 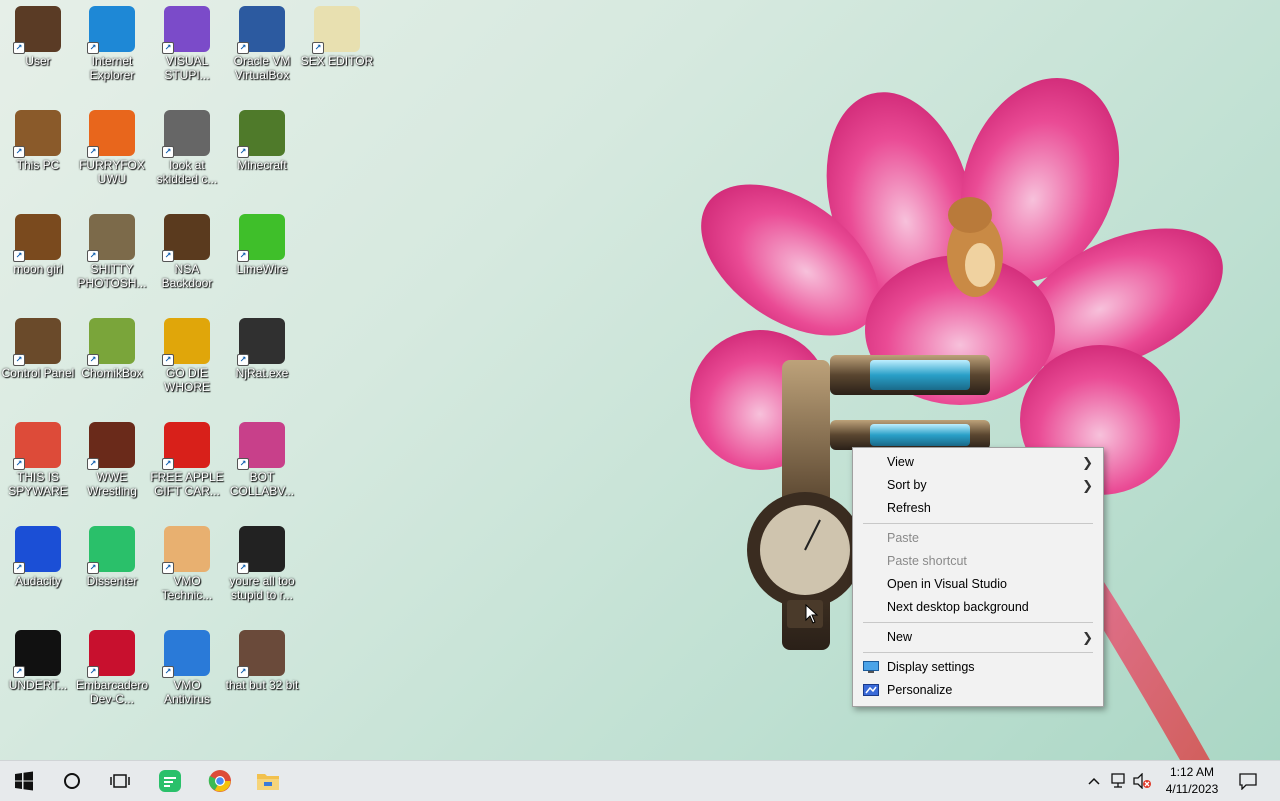 I want to click on desktop-icon-portrait-lady: ↗ that but 32 bit, so click(x=262, y=658).